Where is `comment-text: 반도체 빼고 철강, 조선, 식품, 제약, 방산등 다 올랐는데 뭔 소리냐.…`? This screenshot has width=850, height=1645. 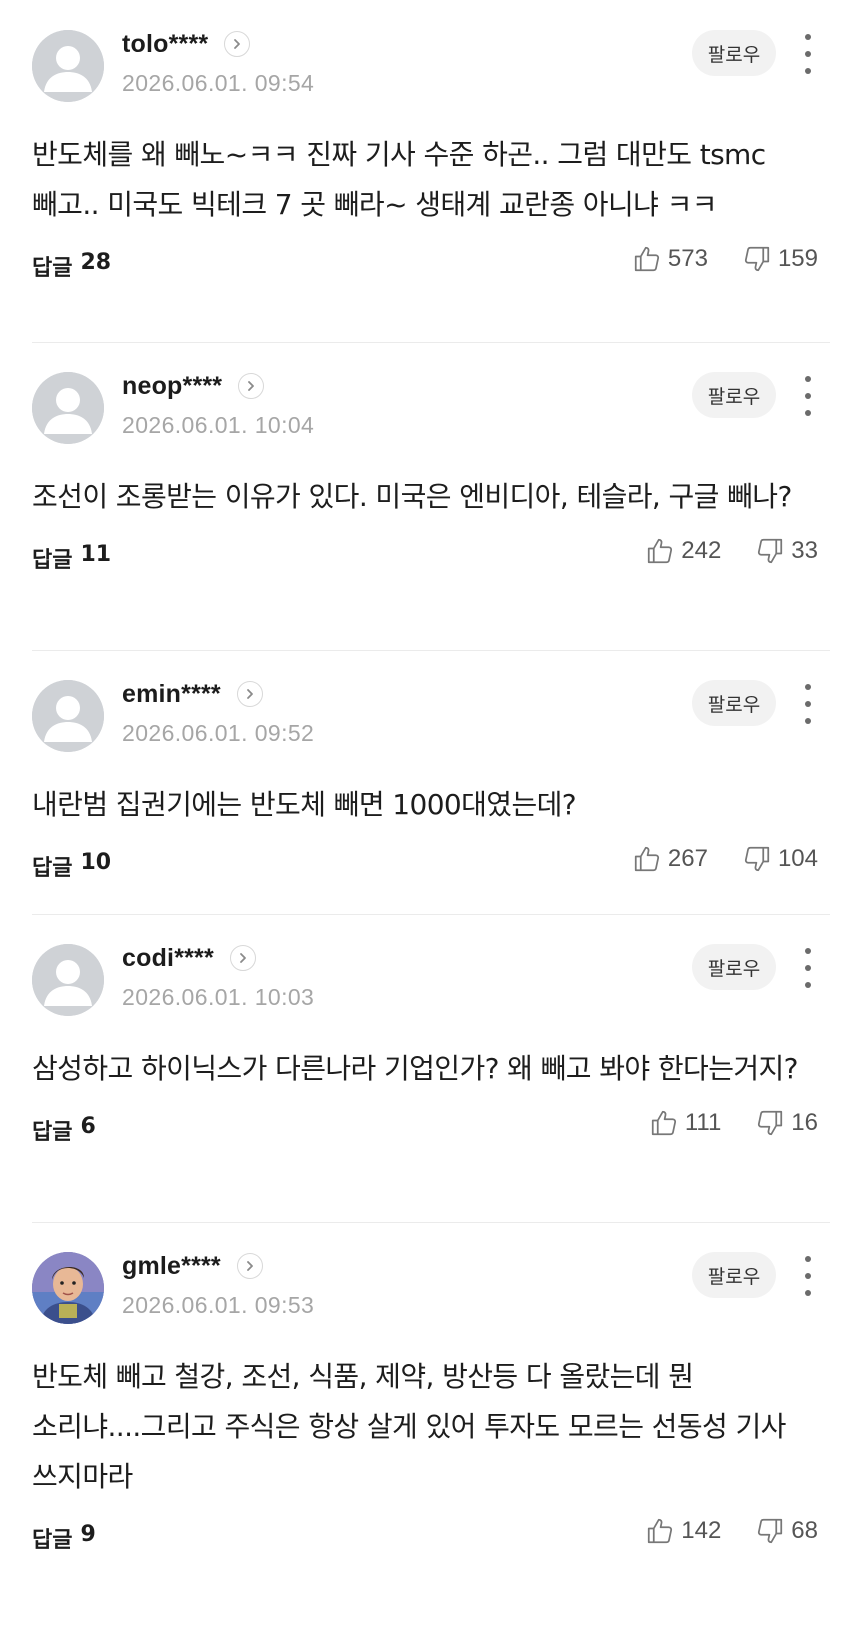 comment-text: 반도체 빼고 철강, 조선, 식품, 제약, 방산등 다 올랐는데 뭔 소리냐.… is located at coordinates (409, 1426).